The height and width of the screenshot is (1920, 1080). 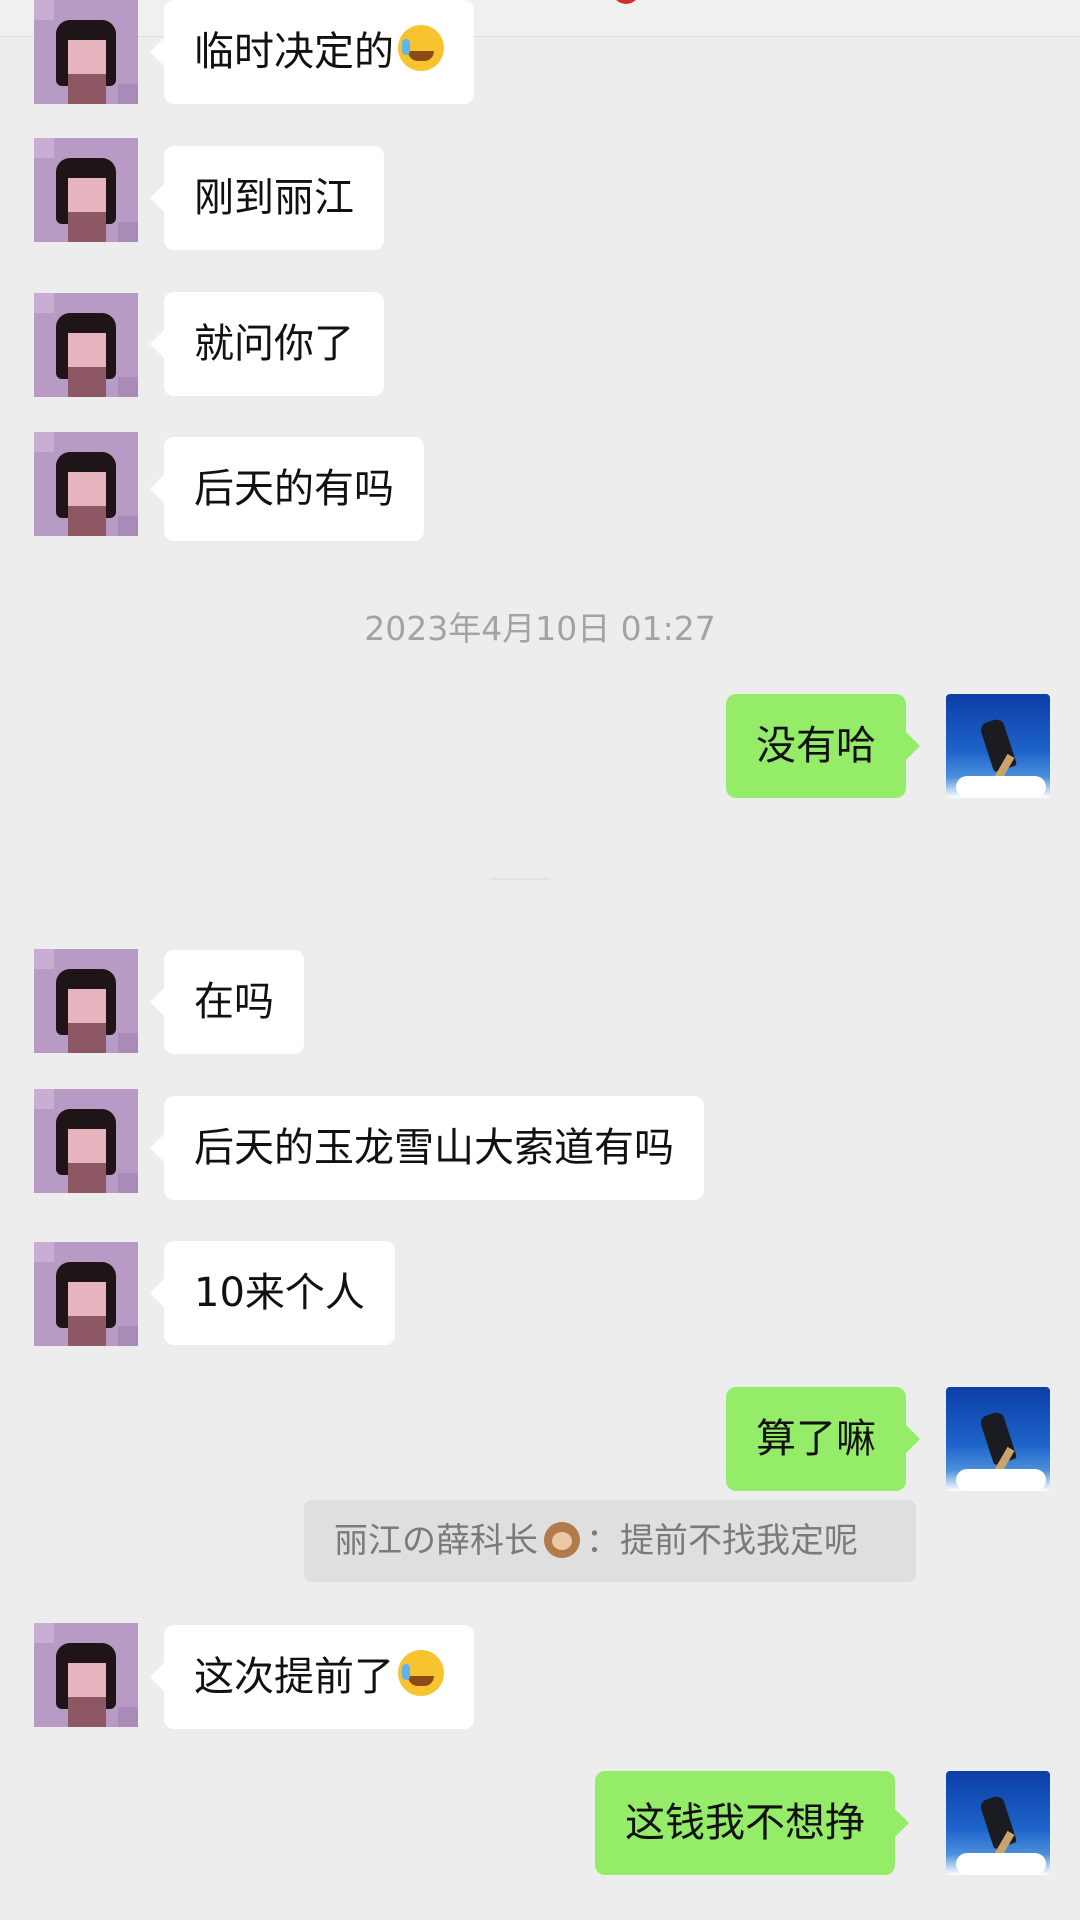 I want to click on notification-badge, so click(x=626, y=2).